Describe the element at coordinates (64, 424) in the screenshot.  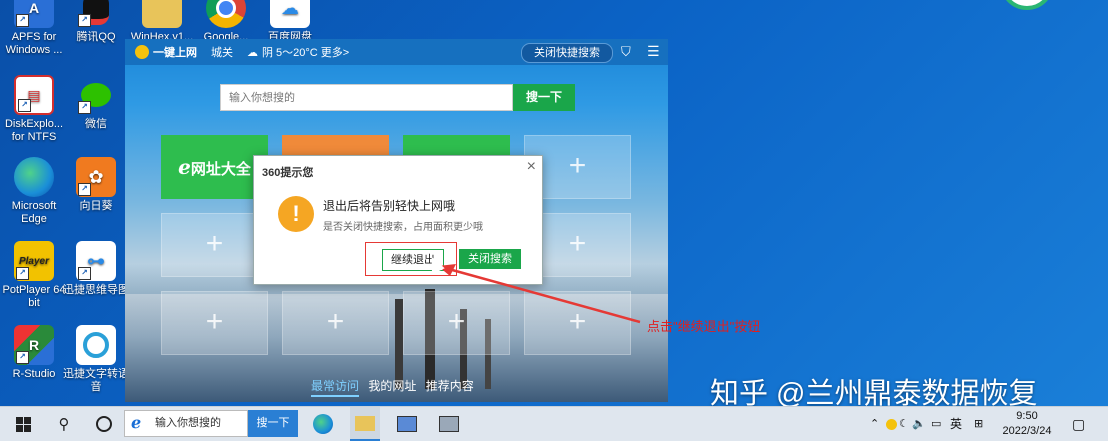
I see `taskbar-search-icon: ⚲` at that location.